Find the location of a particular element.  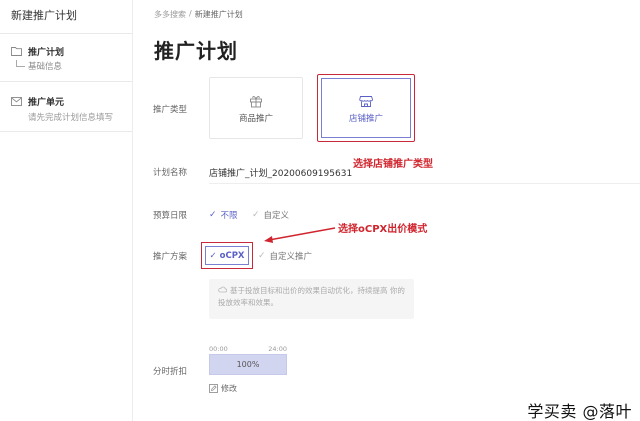

page-title: 推广计划 is located at coordinates (196, 51).